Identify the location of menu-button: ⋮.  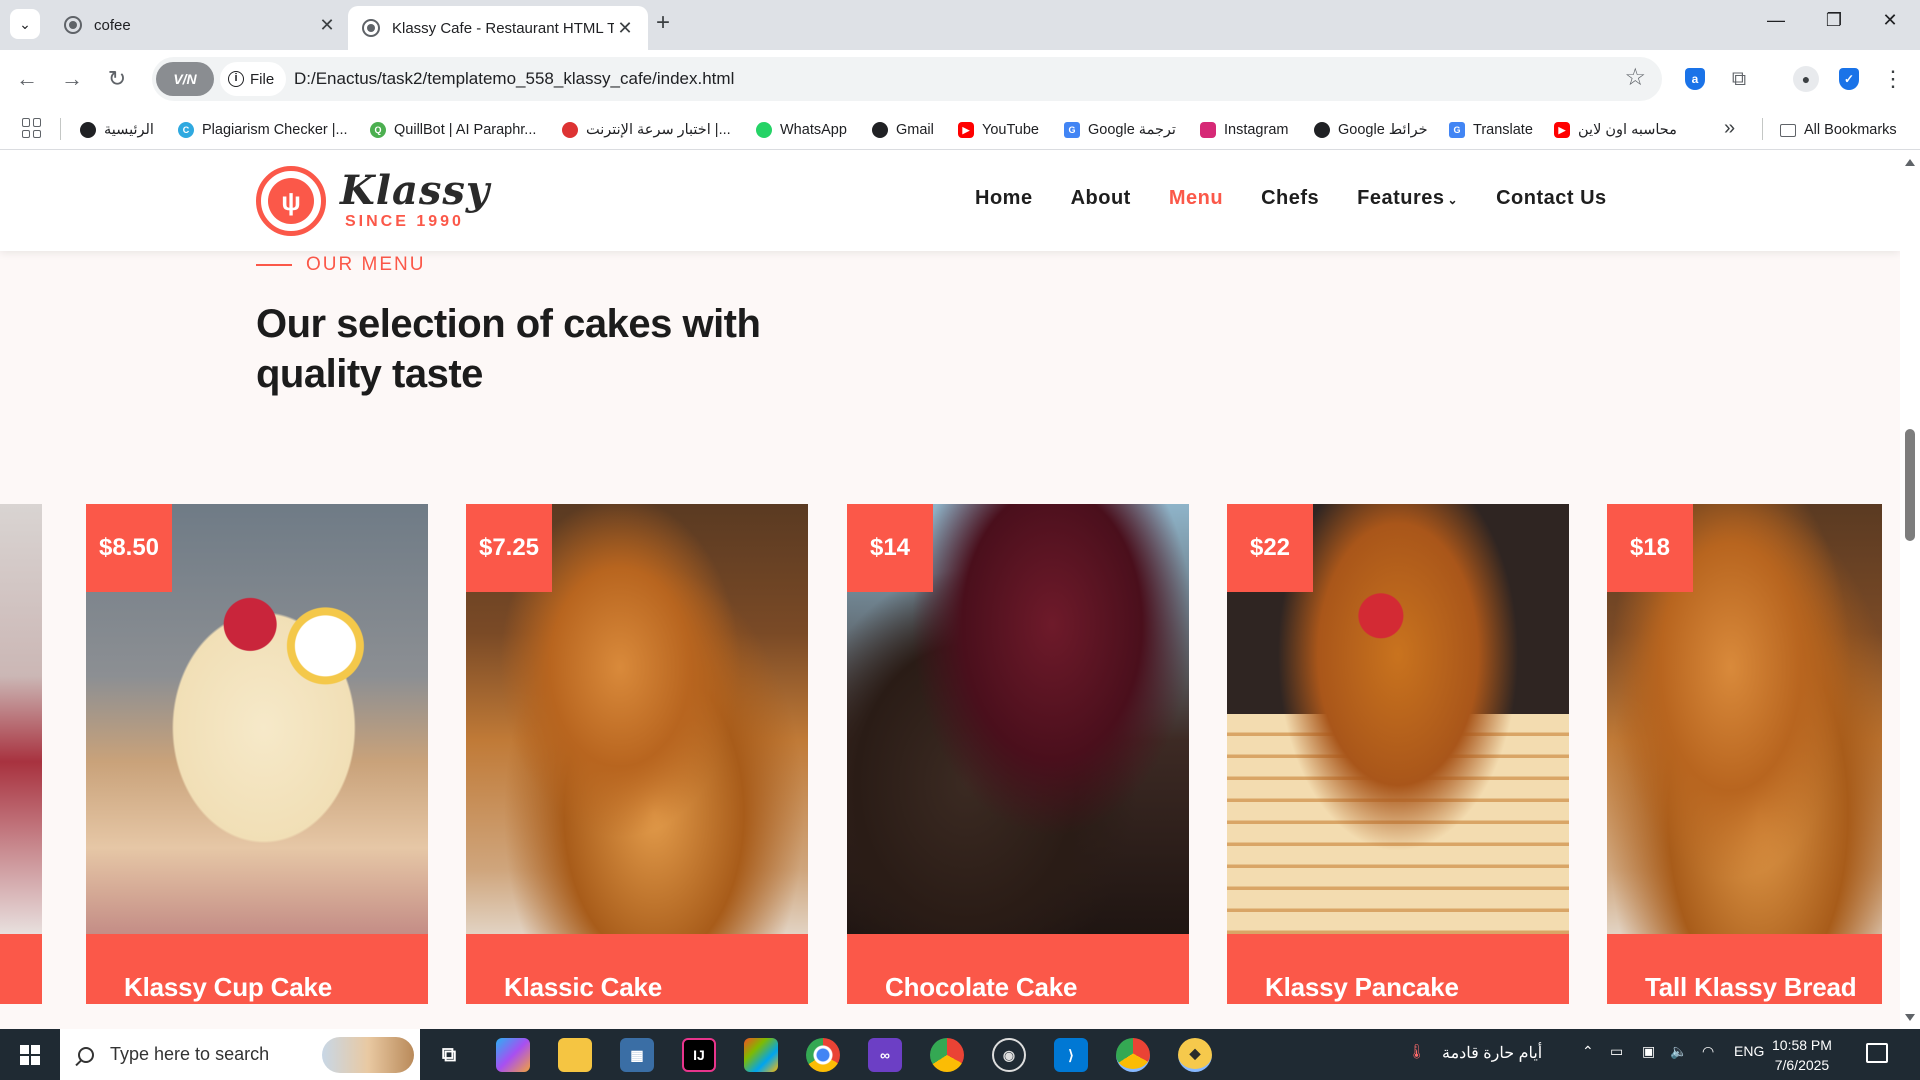
(1893, 79).